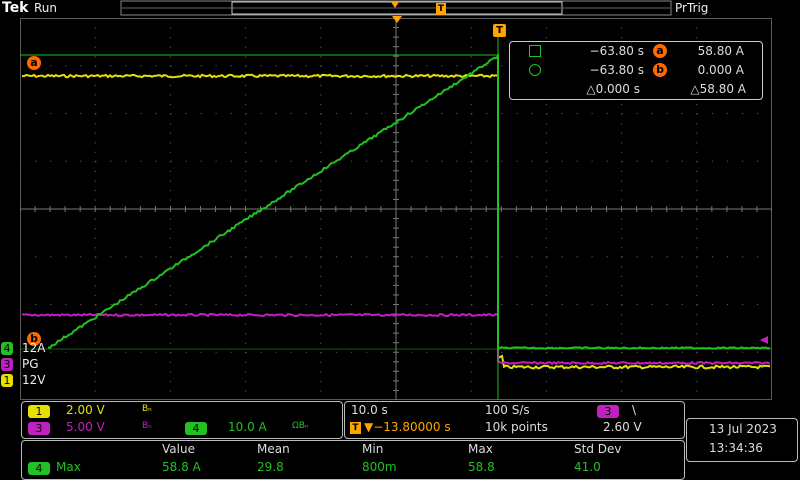  Describe the element at coordinates (499, 30) in the screenshot. I see `trigger-time-marker: T` at that location.